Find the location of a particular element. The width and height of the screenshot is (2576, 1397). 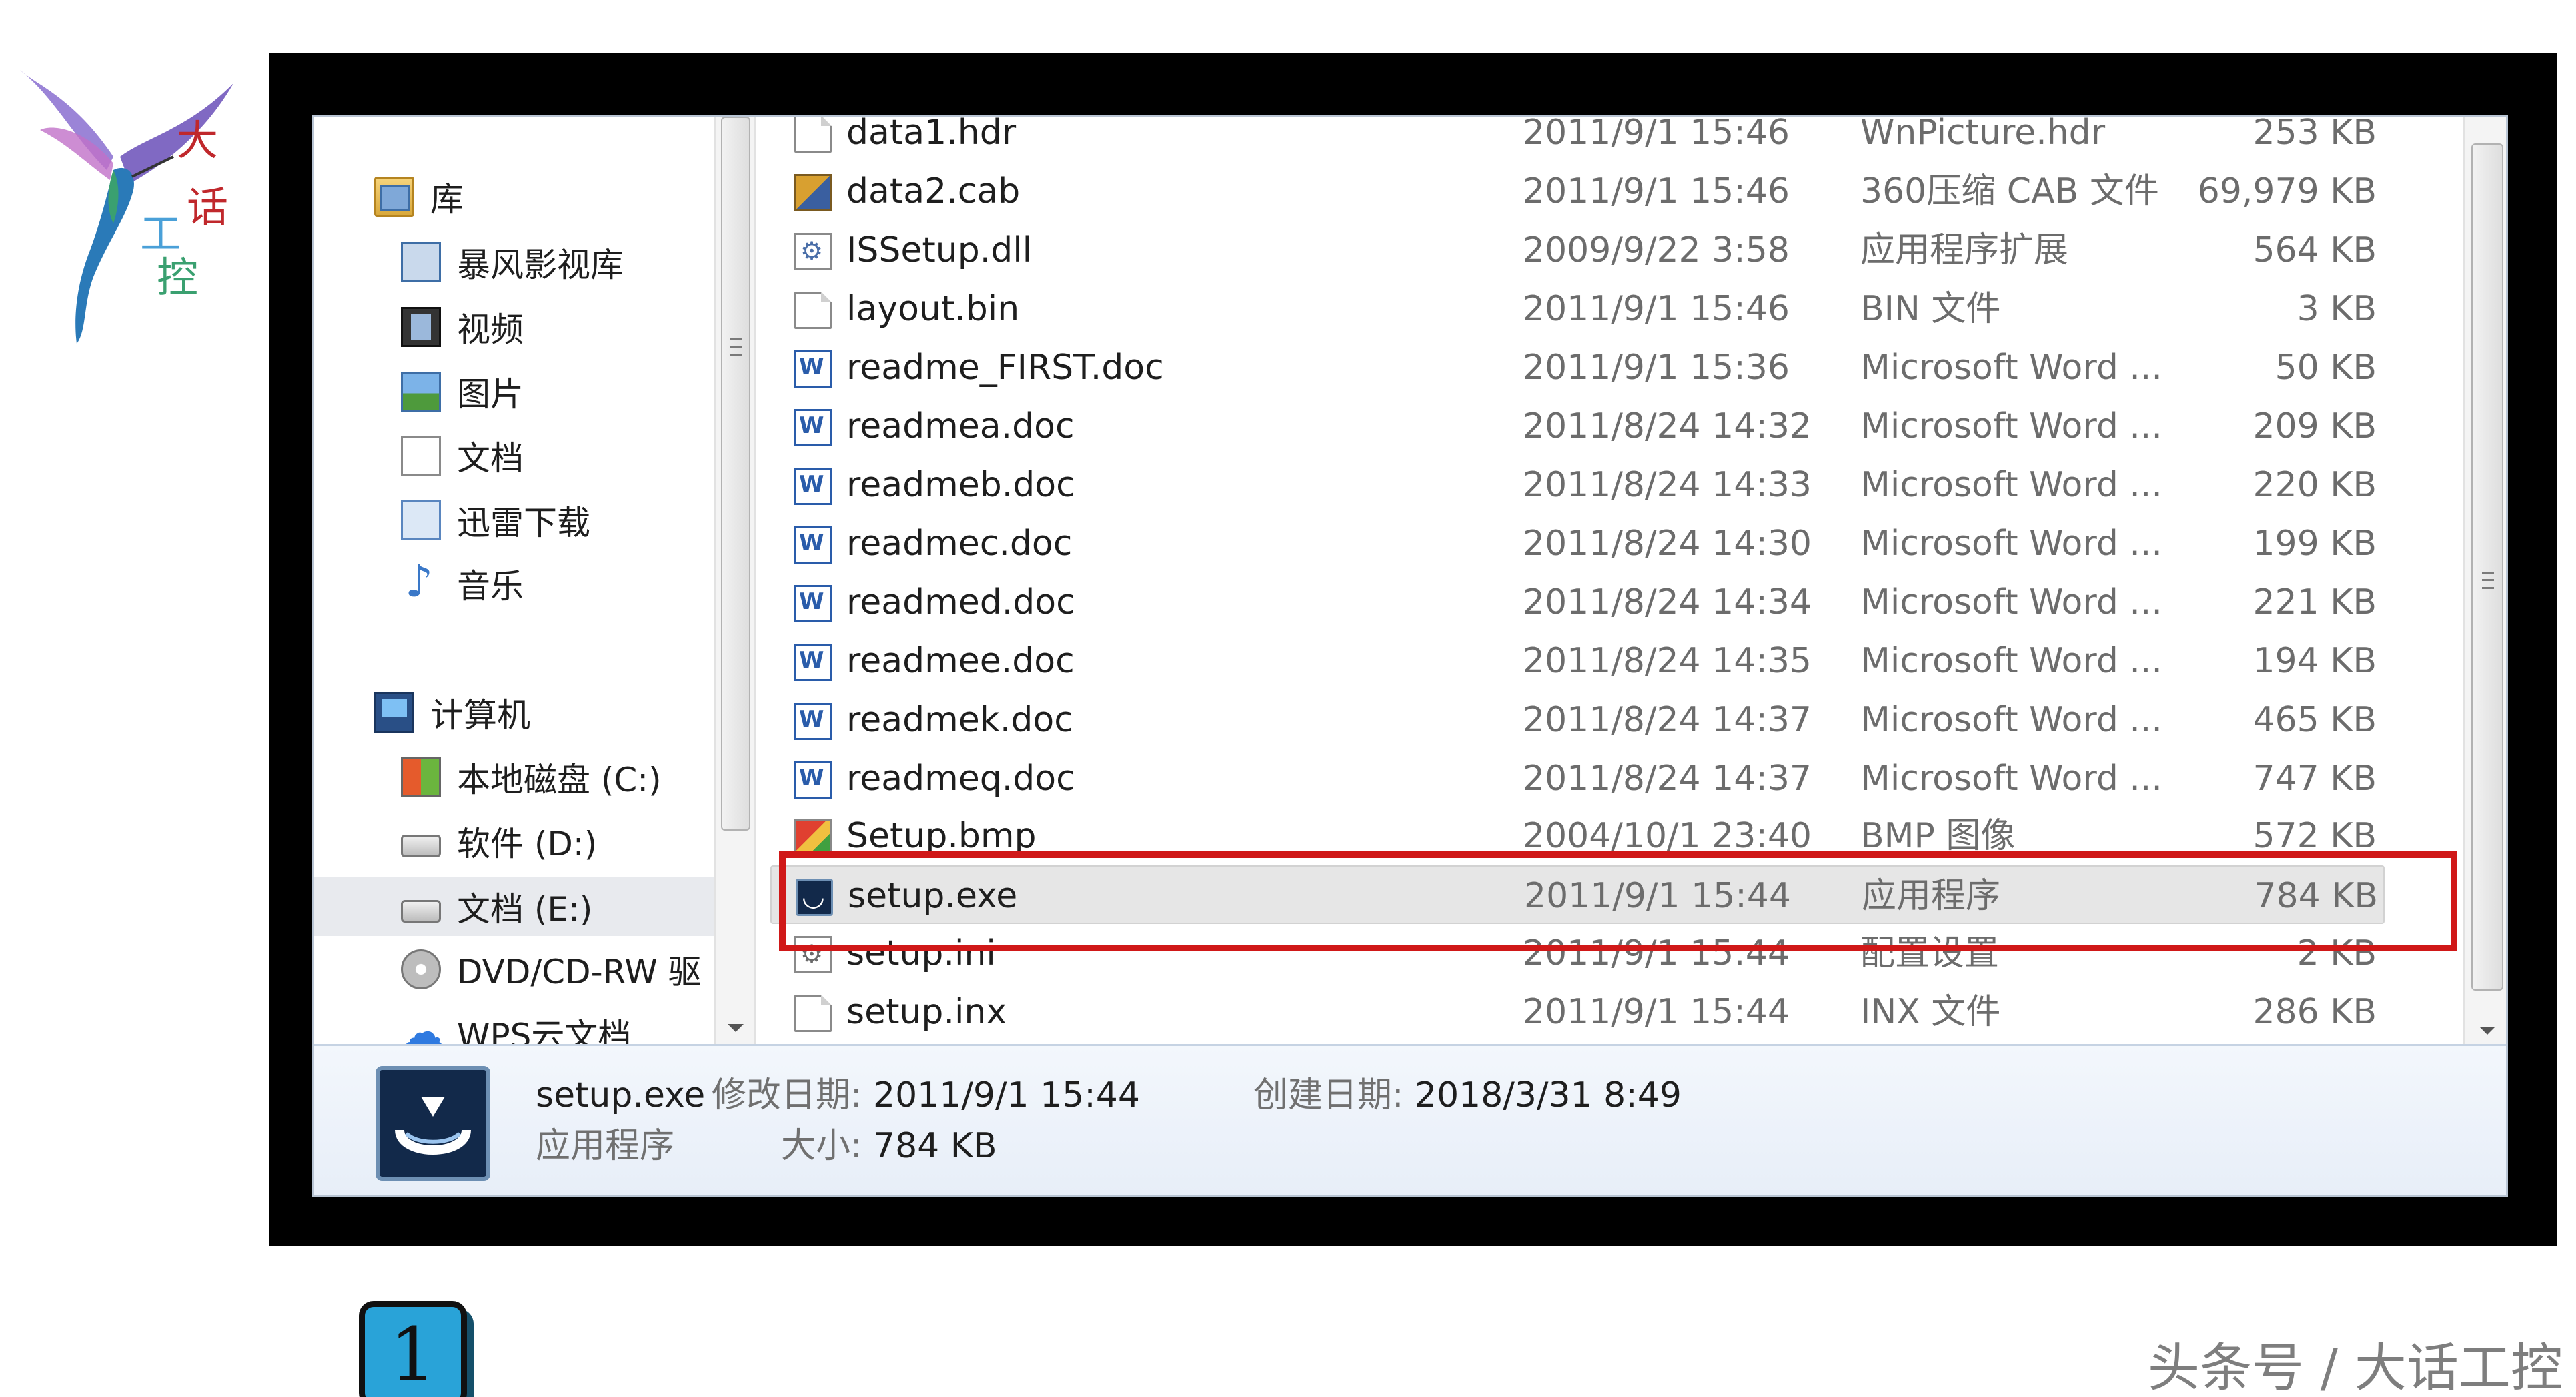

nav-item-dvd-drive: DVD/CD-RW 驱 is located at coordinates (552, 969).